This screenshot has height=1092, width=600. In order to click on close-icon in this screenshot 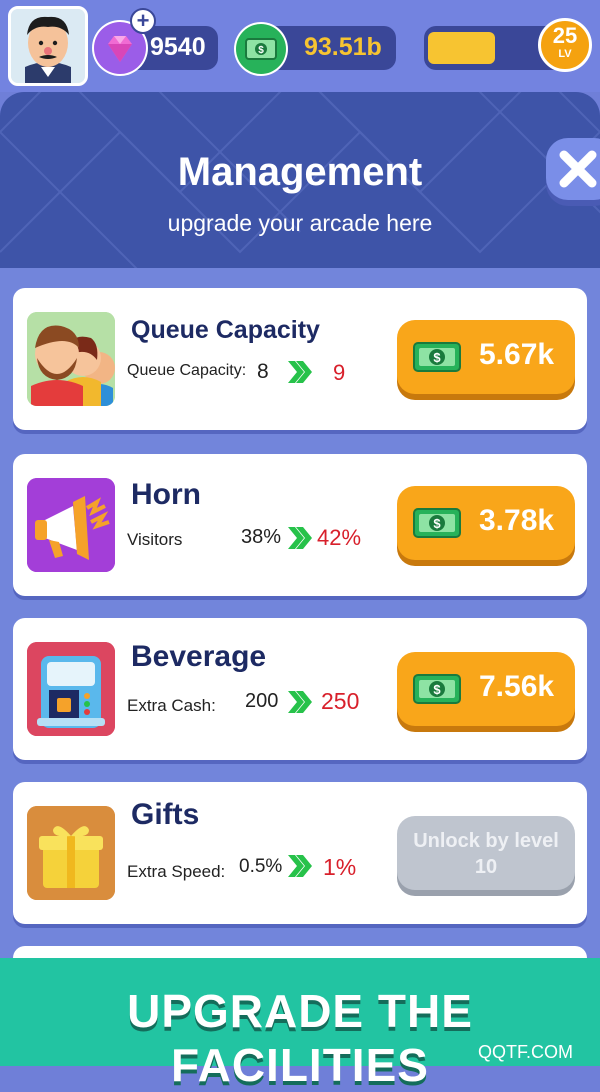, I will do `click(578, 169)`.